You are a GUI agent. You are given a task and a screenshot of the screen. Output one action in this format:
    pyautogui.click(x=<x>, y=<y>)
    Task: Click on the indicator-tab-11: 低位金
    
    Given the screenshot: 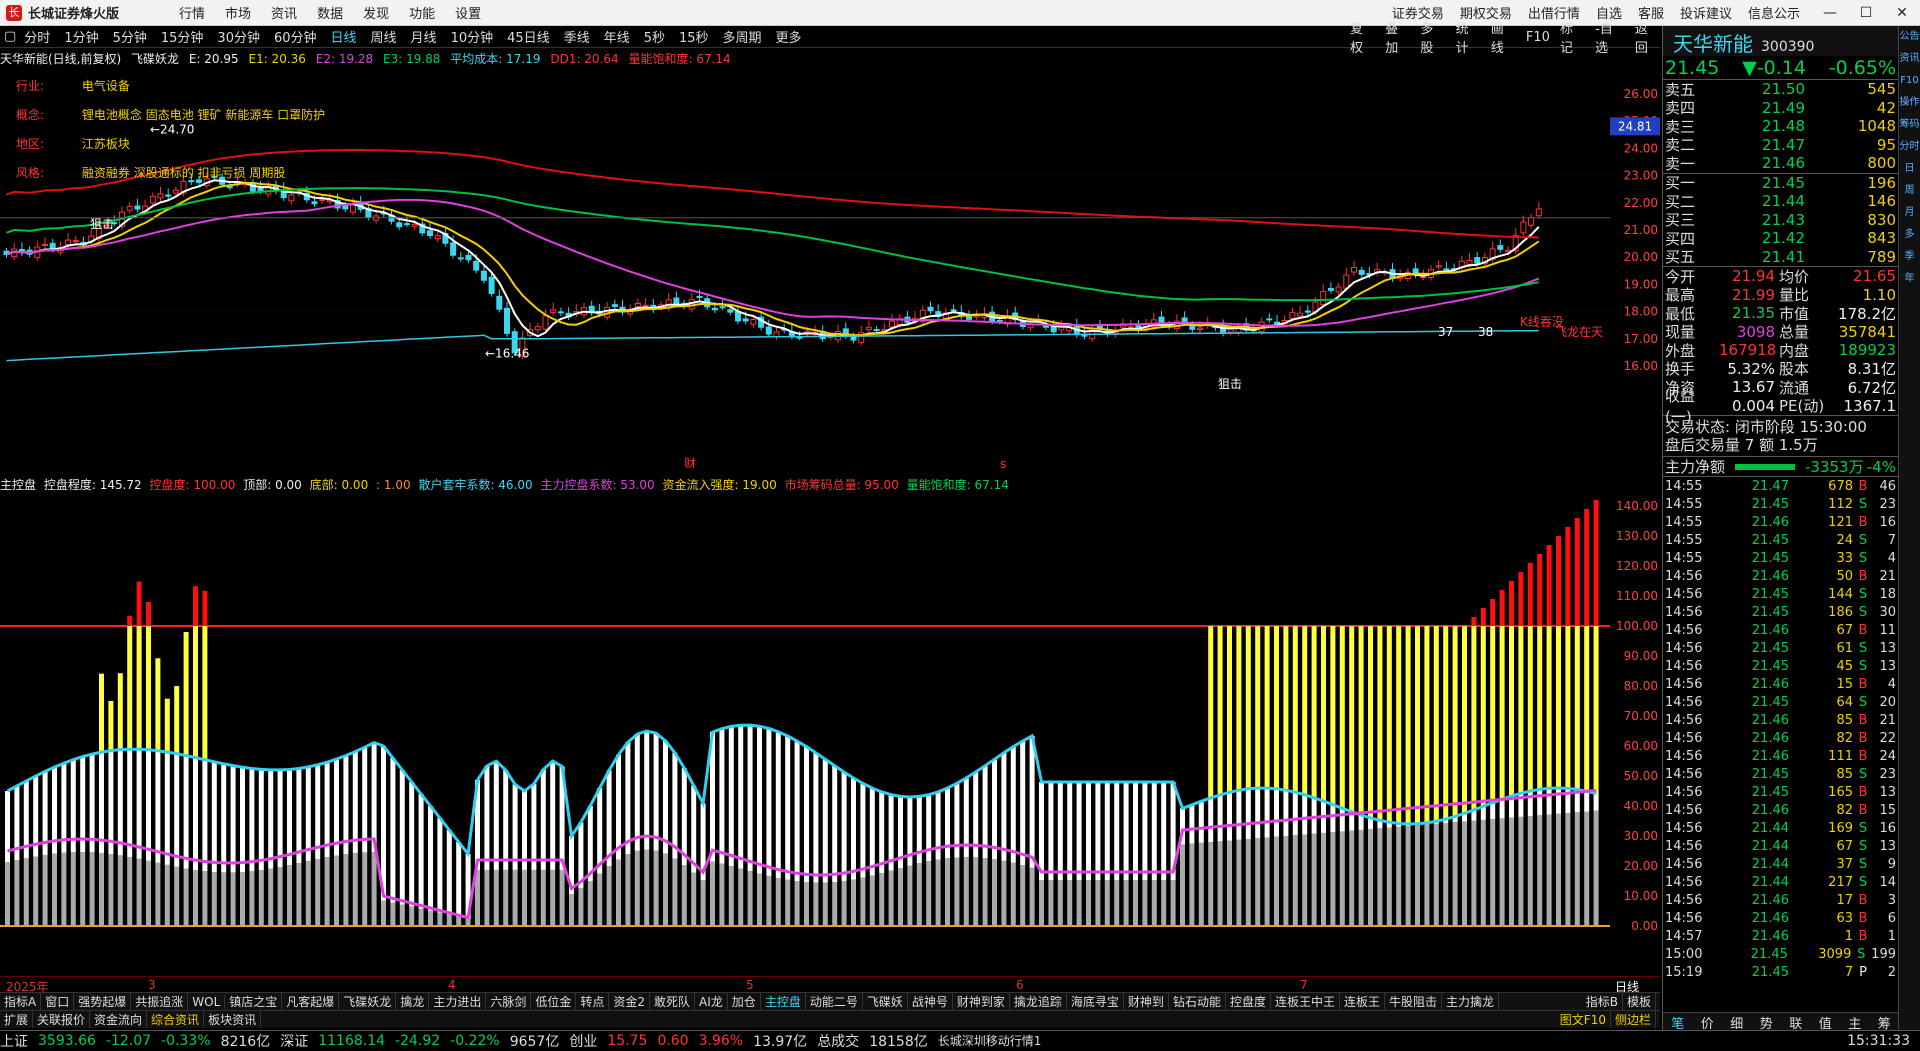 What is the action you would take?
    pyautogui.click(x=554, y=1001)
    